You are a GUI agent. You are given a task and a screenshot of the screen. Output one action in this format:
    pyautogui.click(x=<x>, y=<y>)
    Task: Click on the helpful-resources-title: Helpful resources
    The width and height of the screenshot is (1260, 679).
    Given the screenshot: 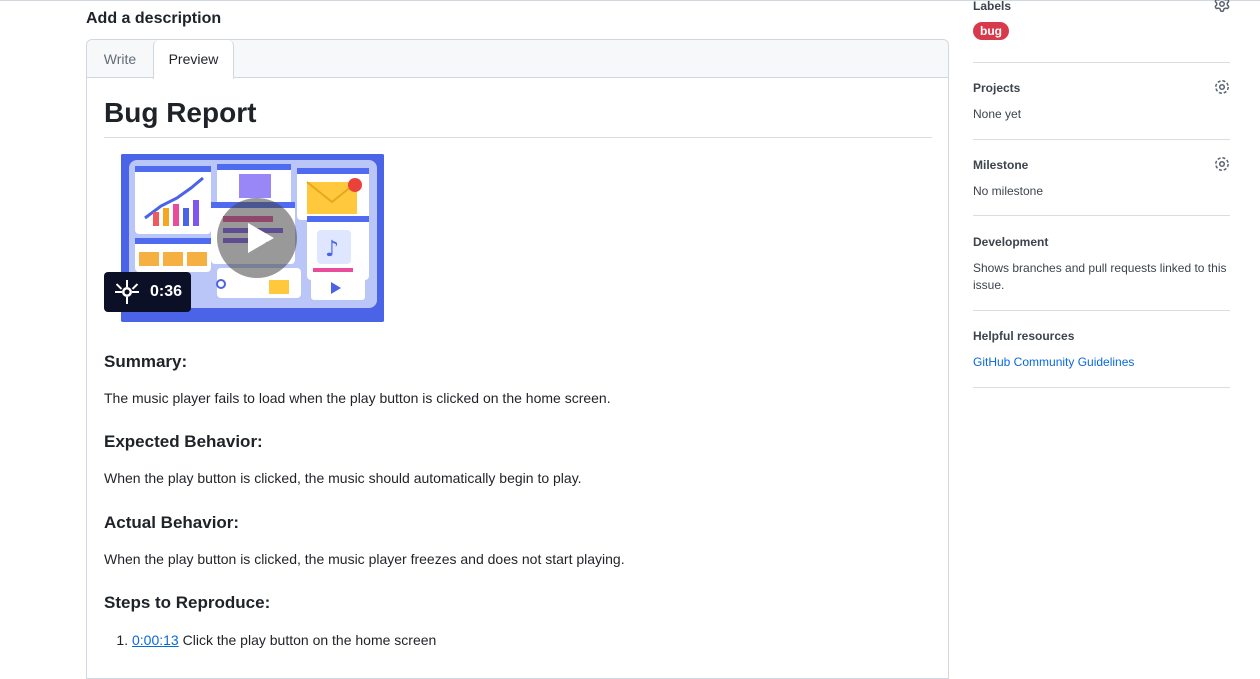 What is the action you would take?
    pyautogui.click(x=1024, y=336)
    